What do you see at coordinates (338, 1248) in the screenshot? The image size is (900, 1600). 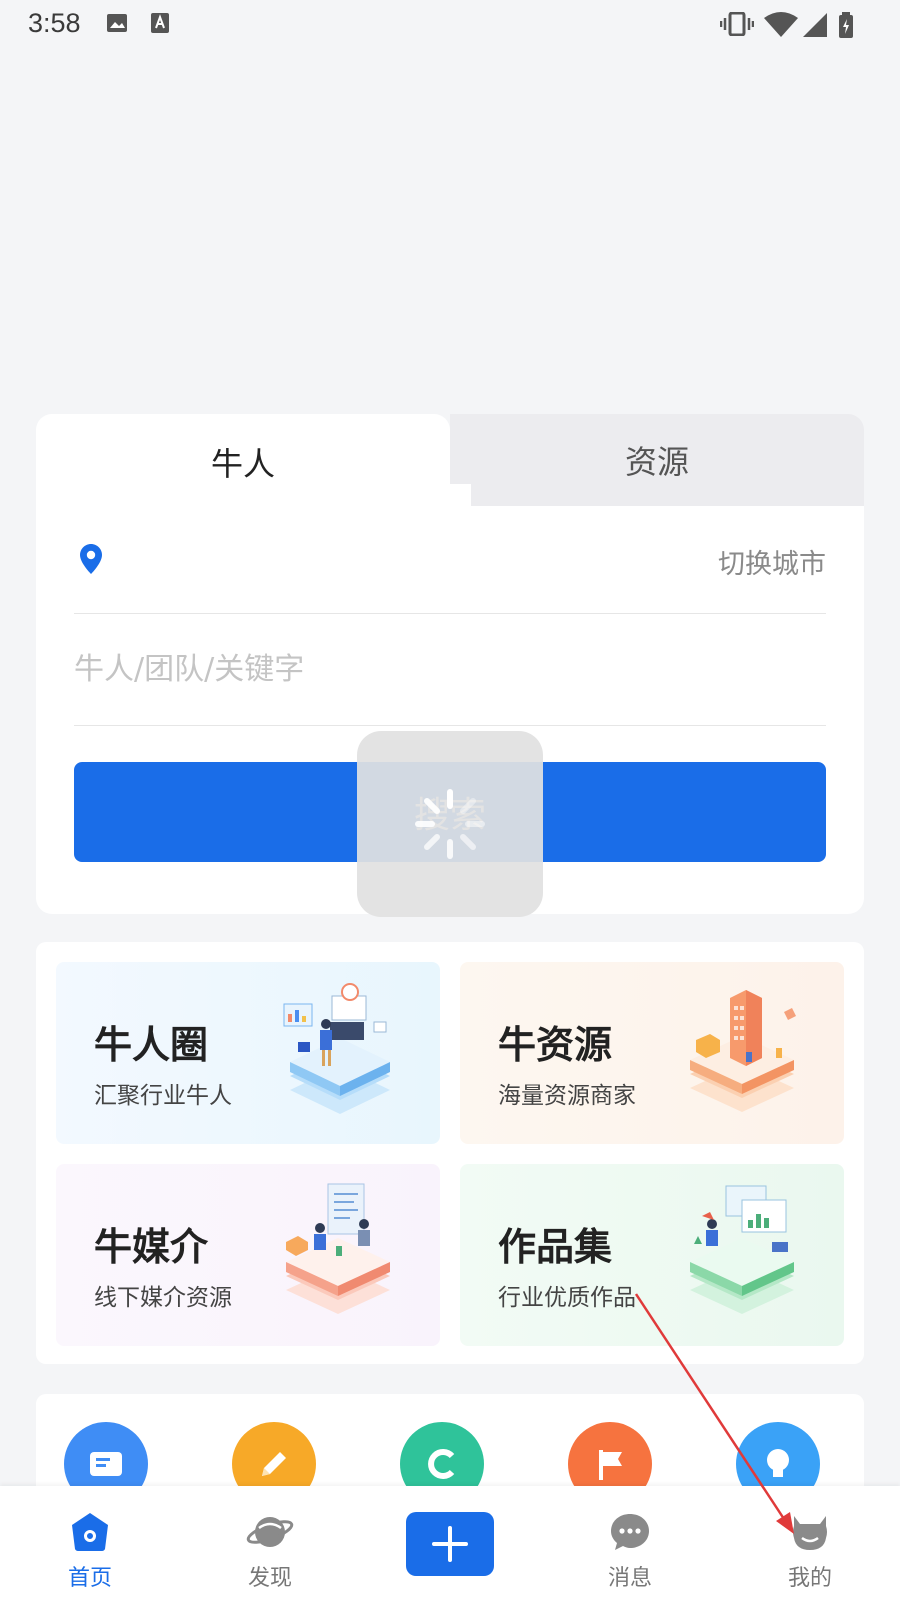 I see `media-illustration` at bounding box center [338, 1248].